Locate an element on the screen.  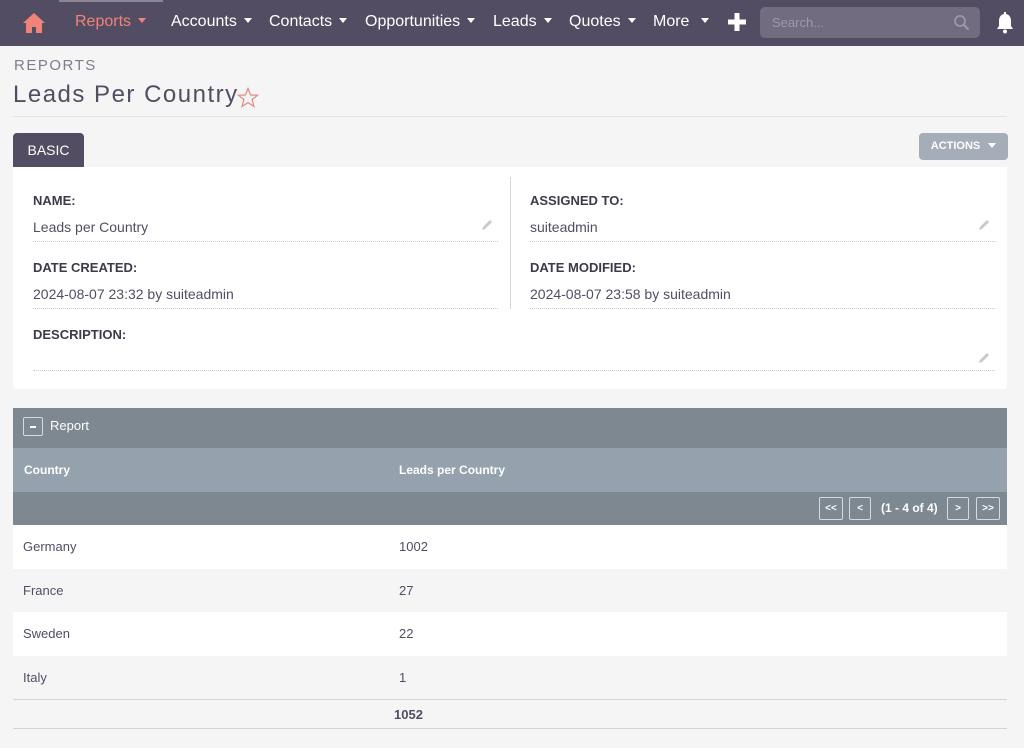
search-box is located at coordinates (870, 22).